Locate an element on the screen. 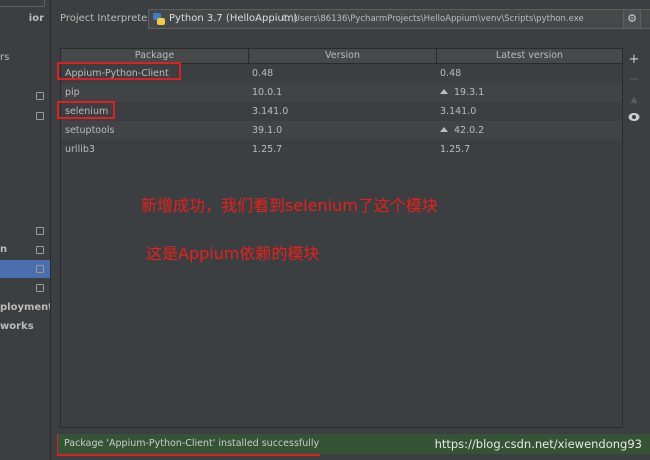 Image resolution: width=650 pixels, height=460 pixels. package-latest: 42.0.2 is located at coordinates (462, 130).